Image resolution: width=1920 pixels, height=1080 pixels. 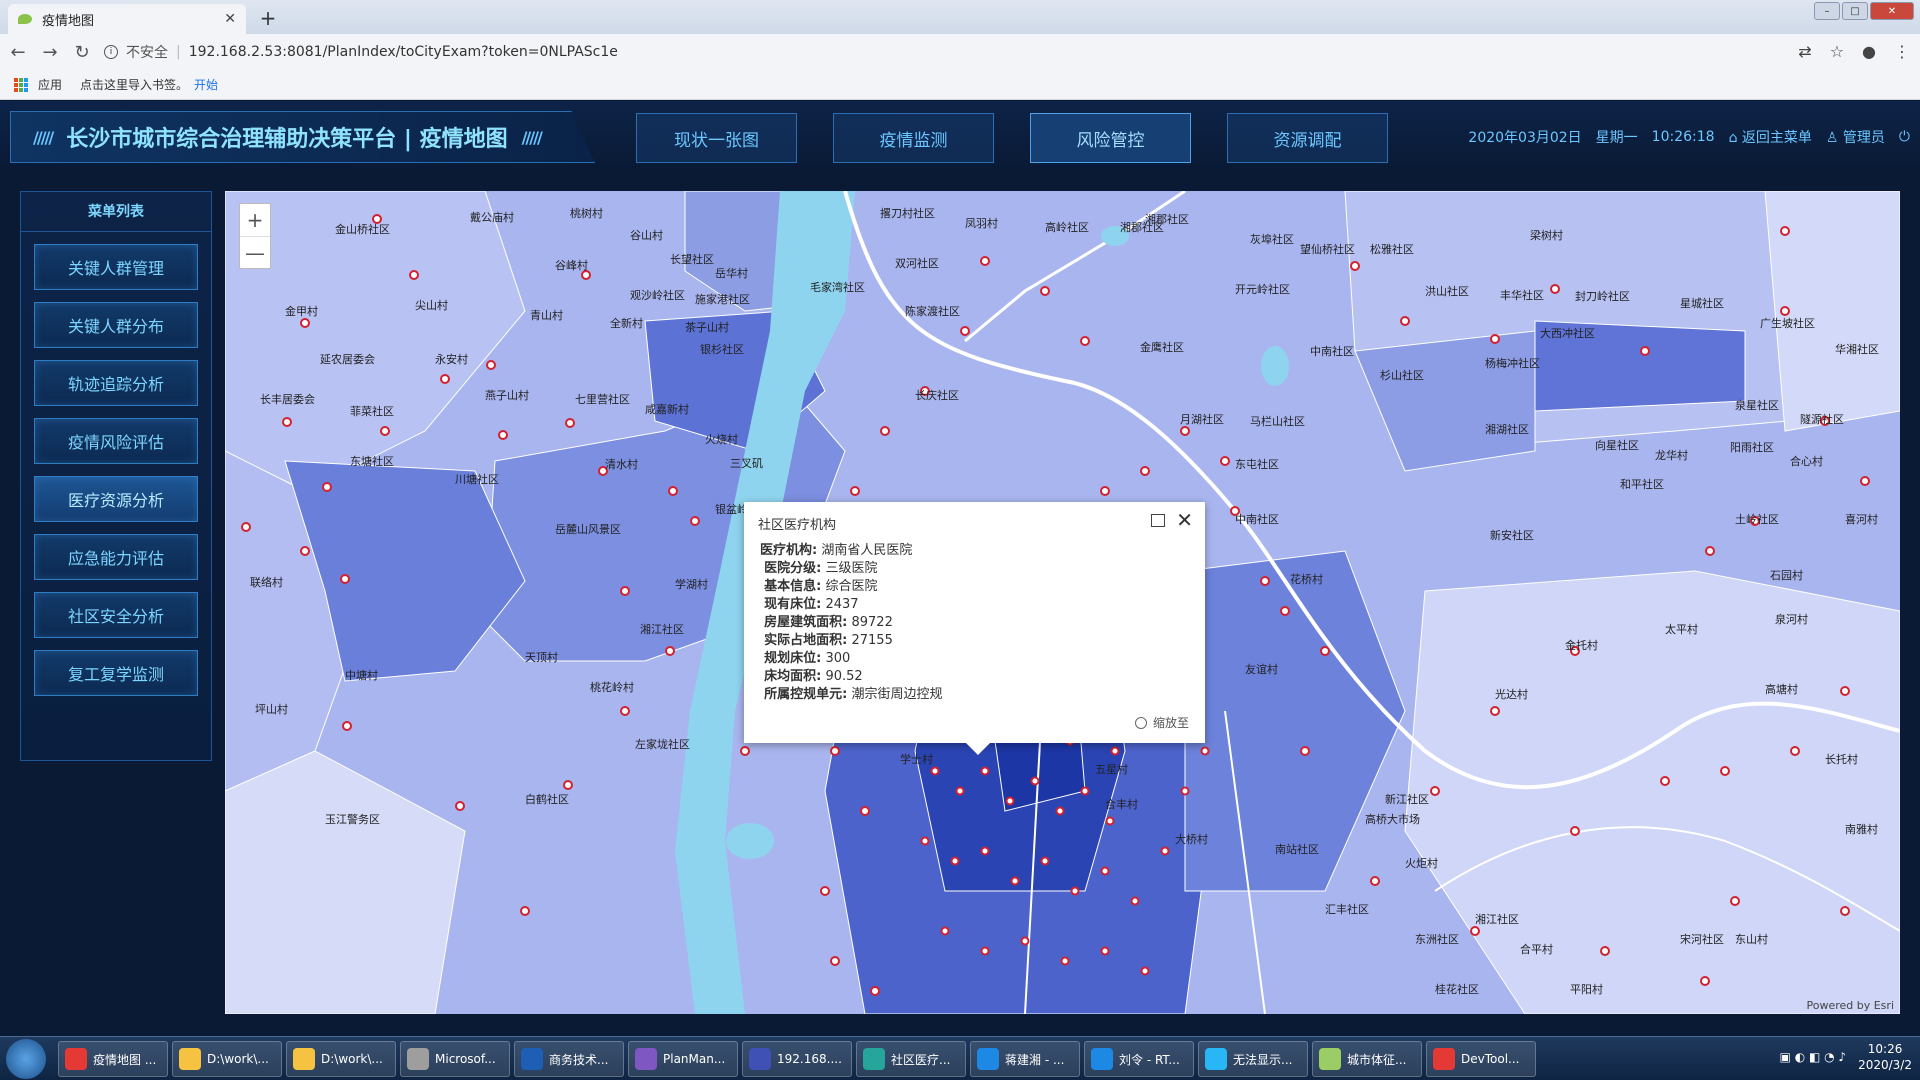 I want to click on zoom-in-button: +, so click(x=255, y=220).